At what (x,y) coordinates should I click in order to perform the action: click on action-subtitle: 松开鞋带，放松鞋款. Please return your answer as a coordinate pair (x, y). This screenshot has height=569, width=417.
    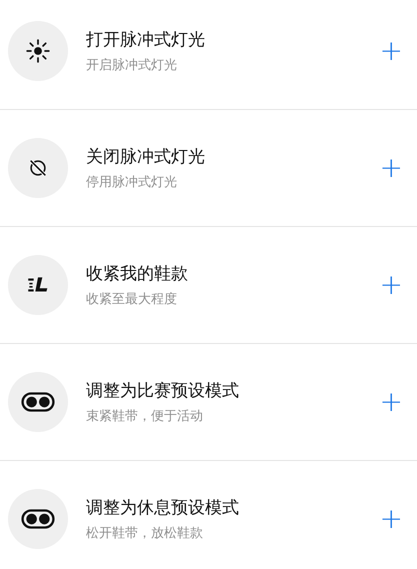
    Looking at the image, I should click on (145, 533).